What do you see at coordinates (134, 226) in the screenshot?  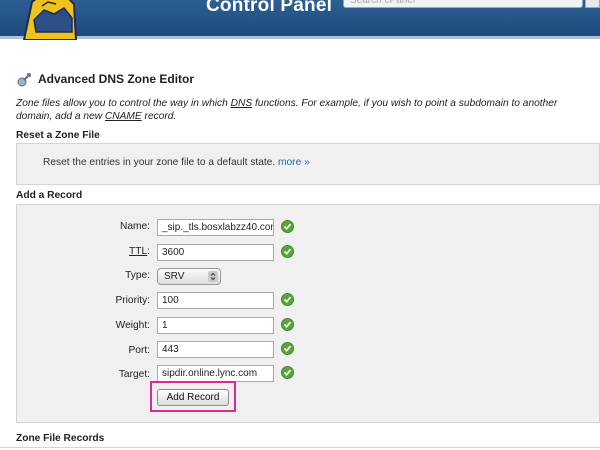 I see `name-label: Name:` at bounding box center [134, 226].